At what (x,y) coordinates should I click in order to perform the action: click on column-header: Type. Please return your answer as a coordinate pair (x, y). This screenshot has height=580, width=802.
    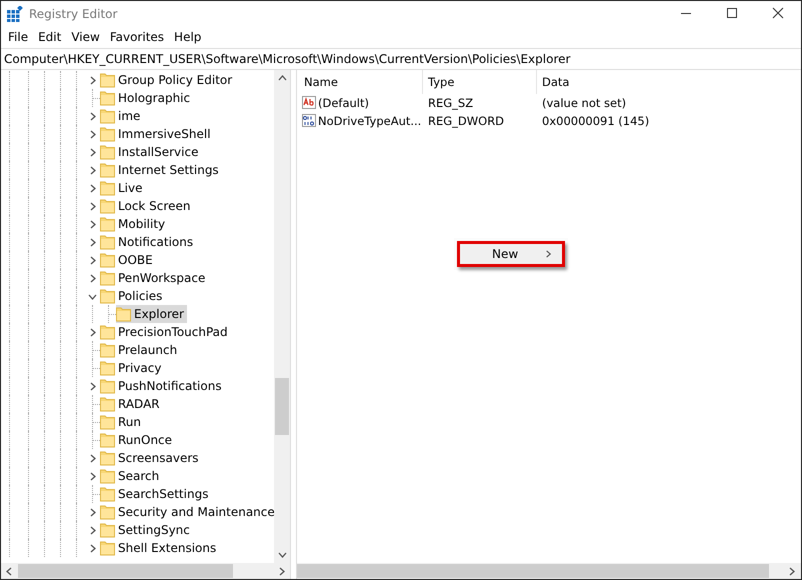
    Looking at the image, I should click on (480, 82).